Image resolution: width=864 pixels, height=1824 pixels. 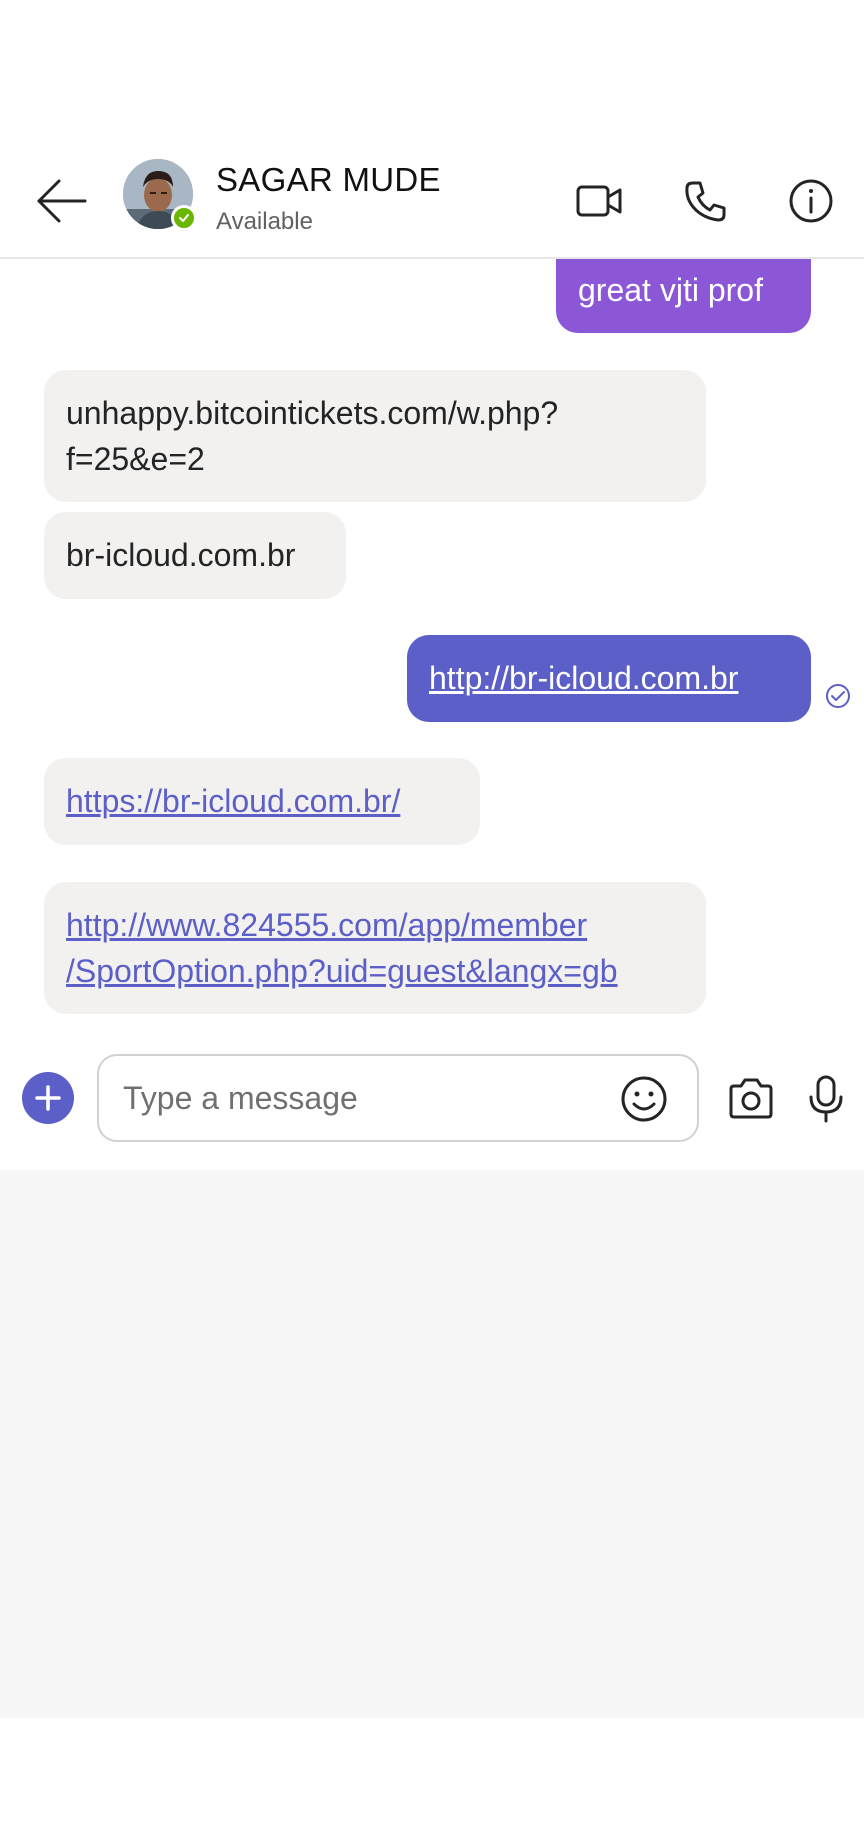 What do you see at coordinates (670, 290) in the screenshot?
I see `message-text: great vjti prof` at bounding box center [670, 290].